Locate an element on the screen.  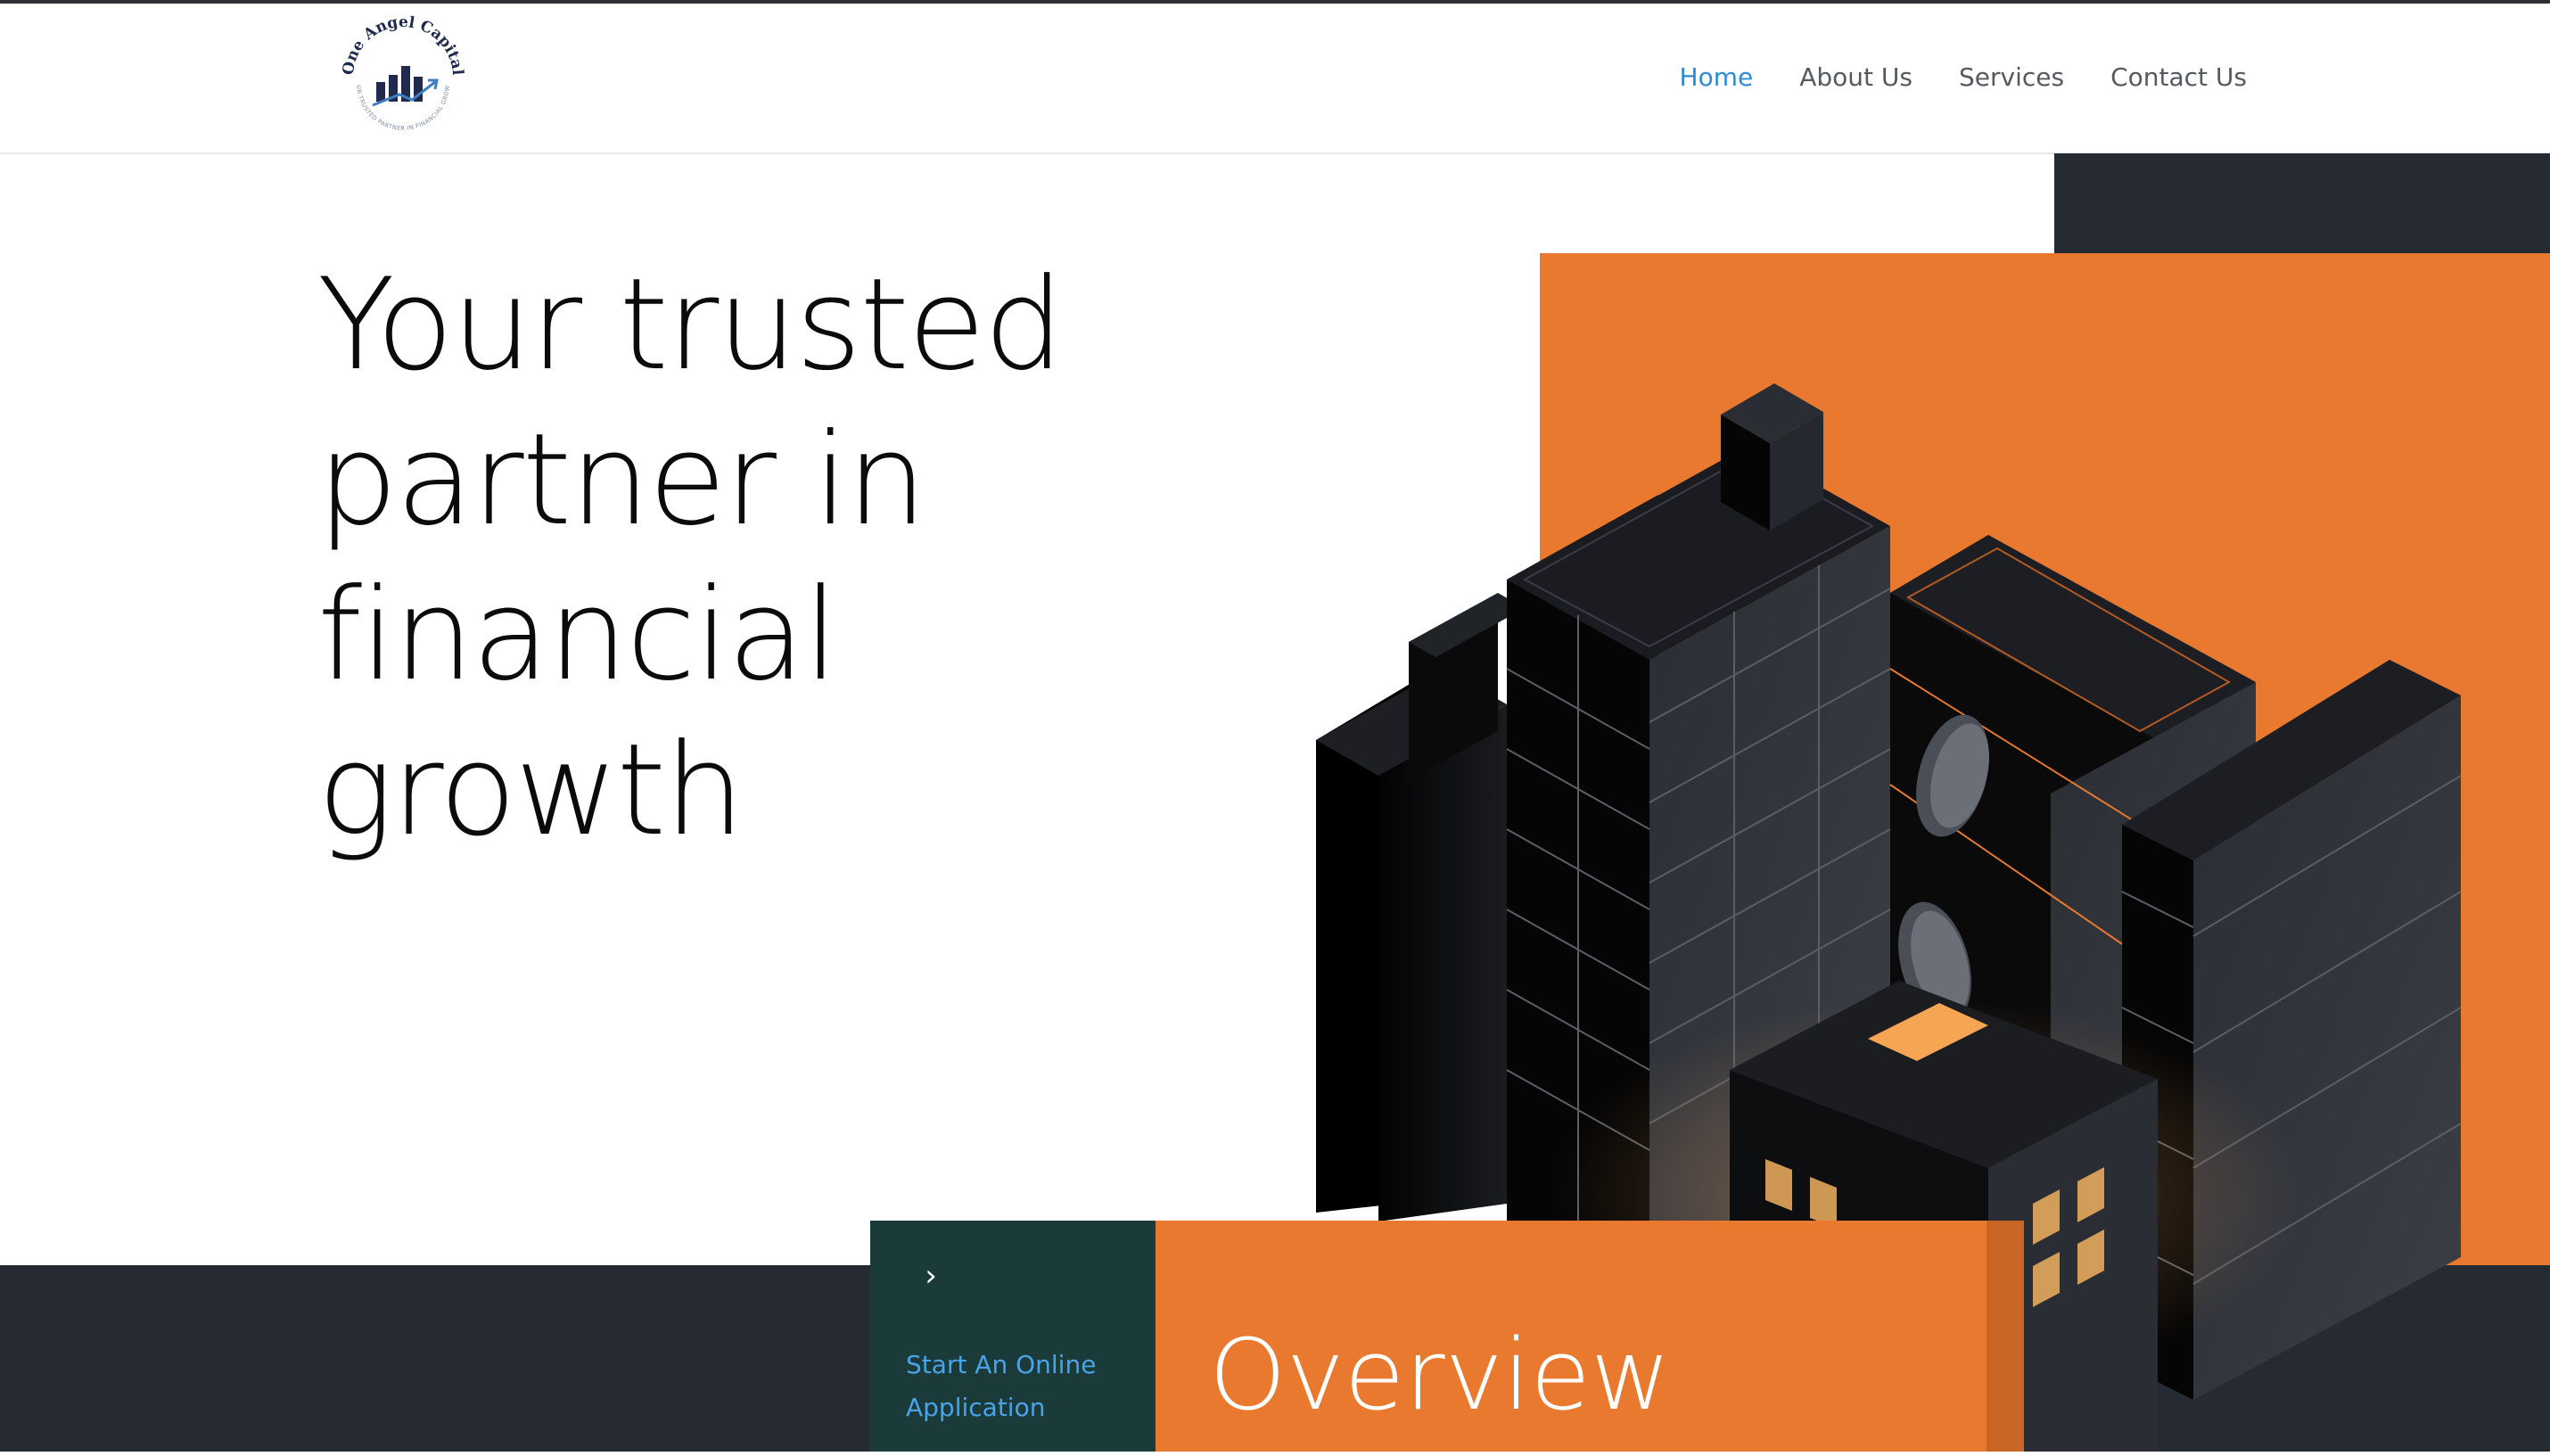
hero-title-line-2: partner in is located at coordinates (622, 481).